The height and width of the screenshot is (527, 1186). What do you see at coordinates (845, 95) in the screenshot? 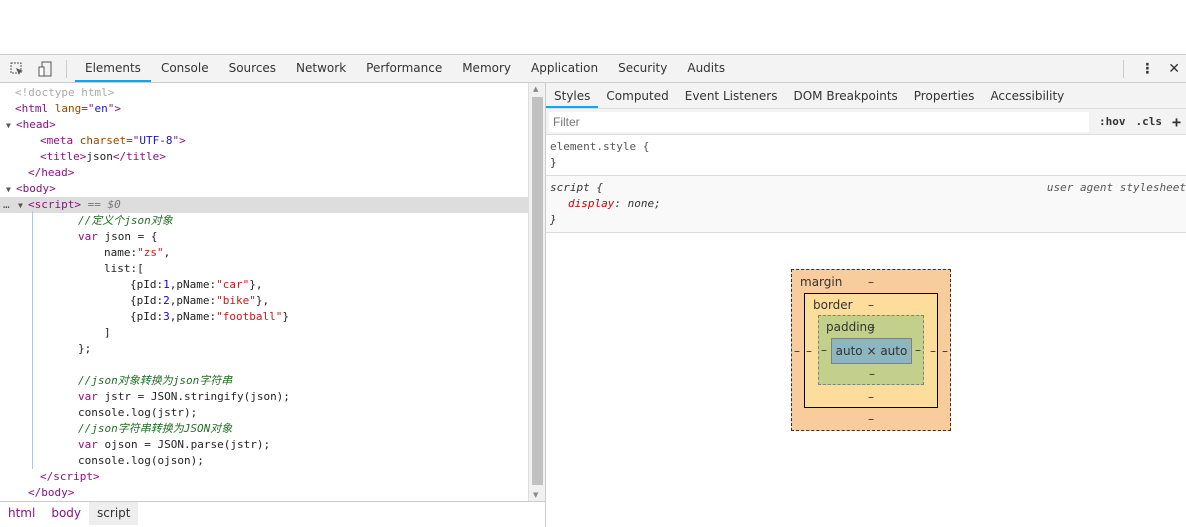
I see `sidebar-tab-dom-breakpoints: DOM Breakpoints` at bounding box center [845, 95].